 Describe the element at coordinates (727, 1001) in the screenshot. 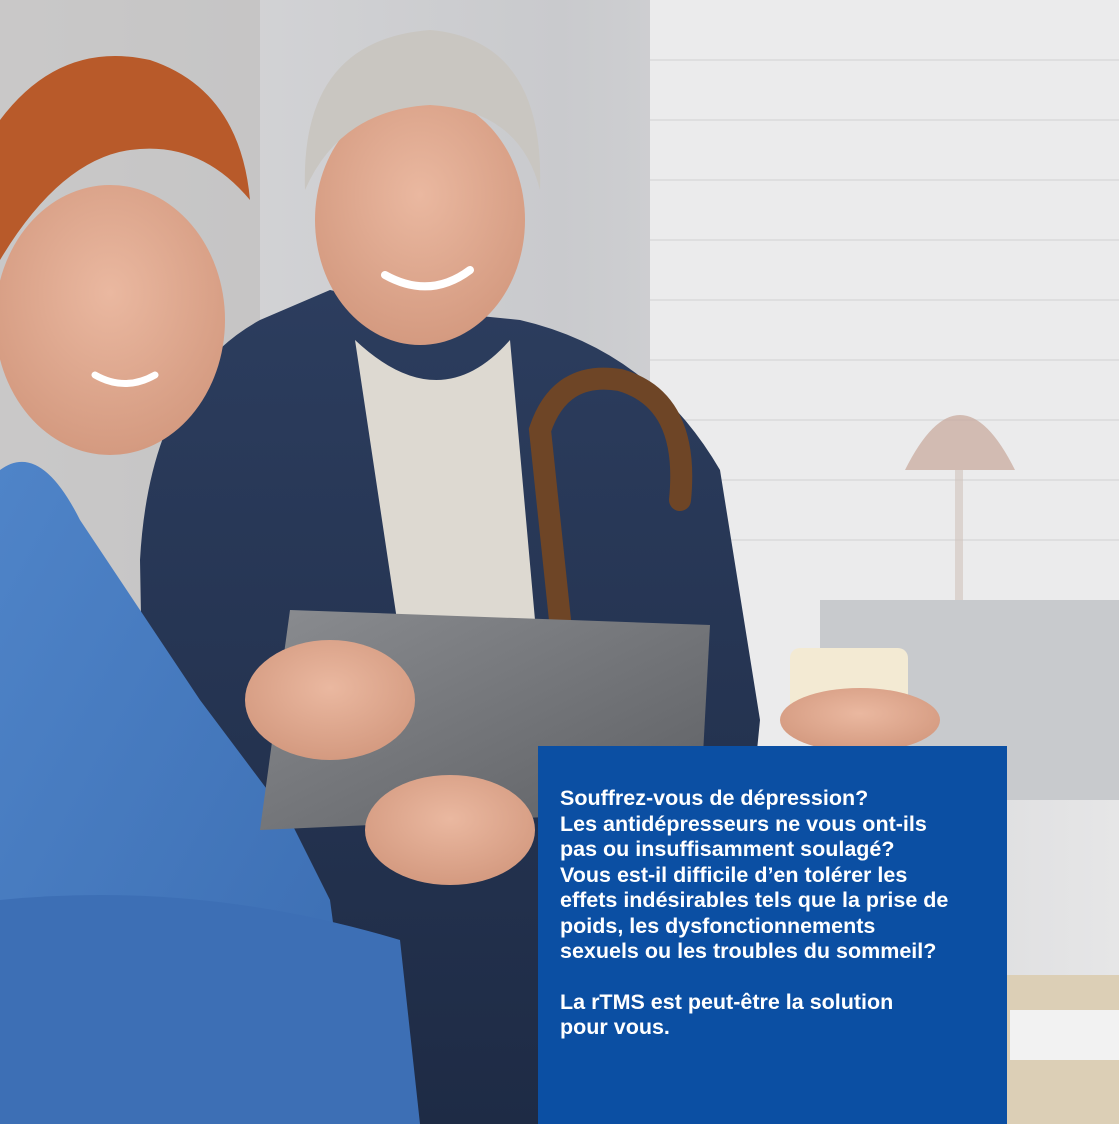

I see `callout-answer-line: La rTMS est peut-être la solution` at that location.